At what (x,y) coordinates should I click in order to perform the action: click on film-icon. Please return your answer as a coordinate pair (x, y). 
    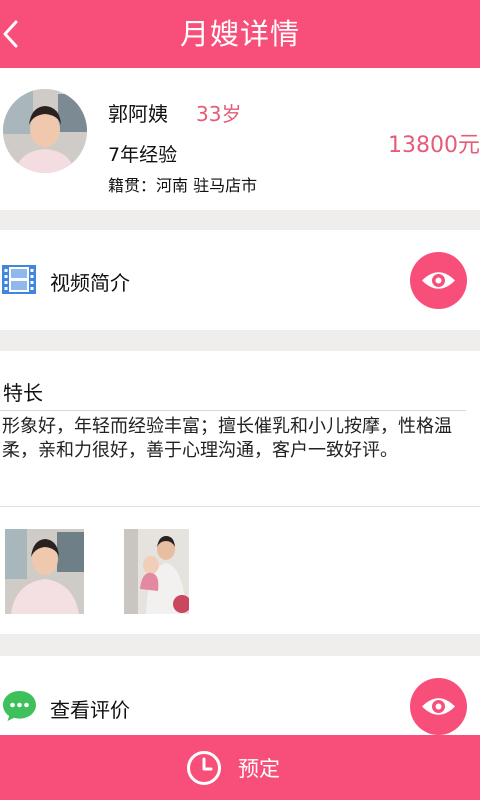
    Looking at the image, I should click on (19, 279).